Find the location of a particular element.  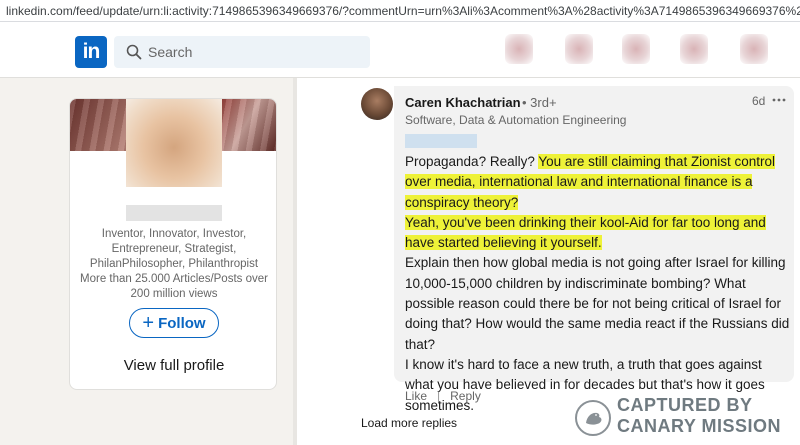

comment-text-intro: Propaganda? Really? is located at coordinates (472, 161).